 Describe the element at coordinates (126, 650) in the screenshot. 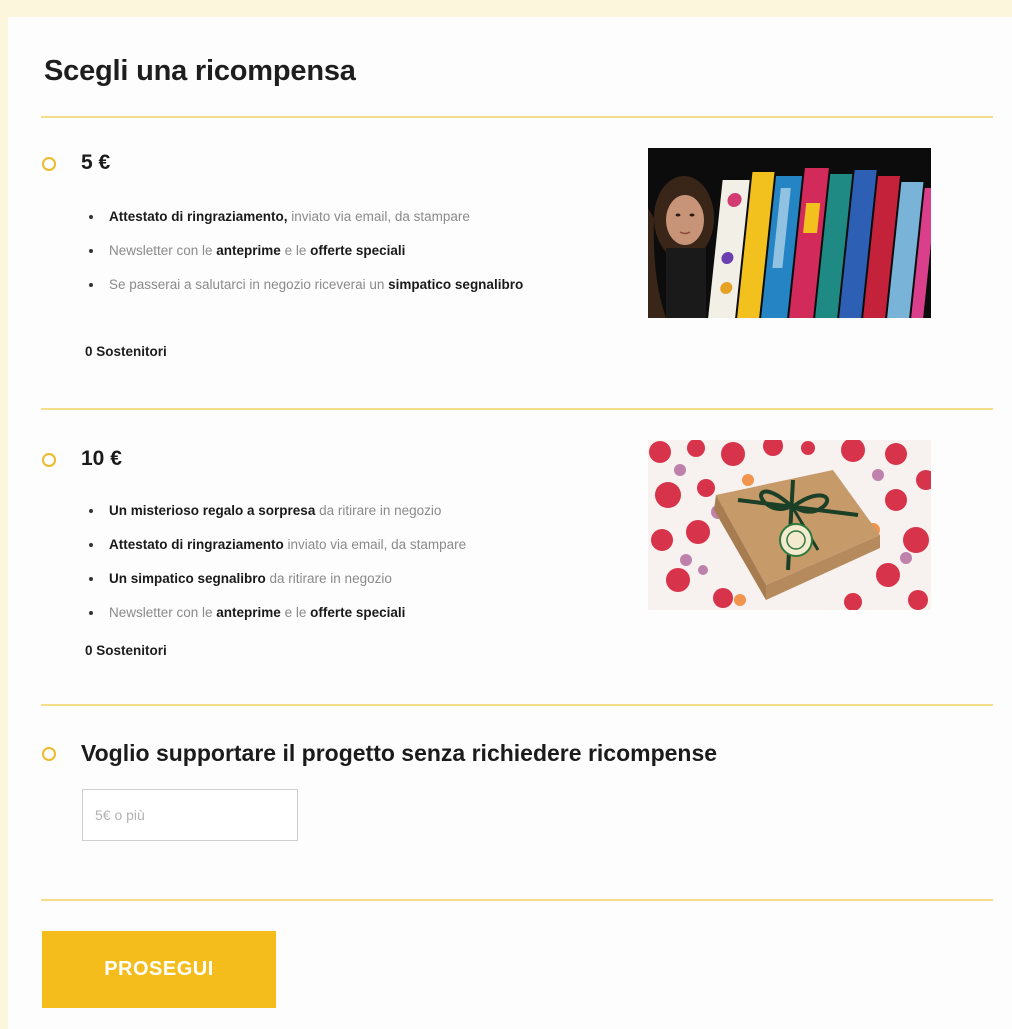

I see `reward-10-backers: 0 Sostenitori` at that location.